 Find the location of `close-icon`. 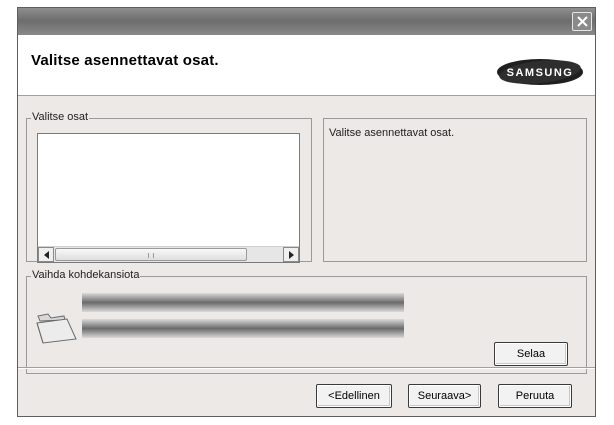

close-icon is located at coordinates (582, 21).